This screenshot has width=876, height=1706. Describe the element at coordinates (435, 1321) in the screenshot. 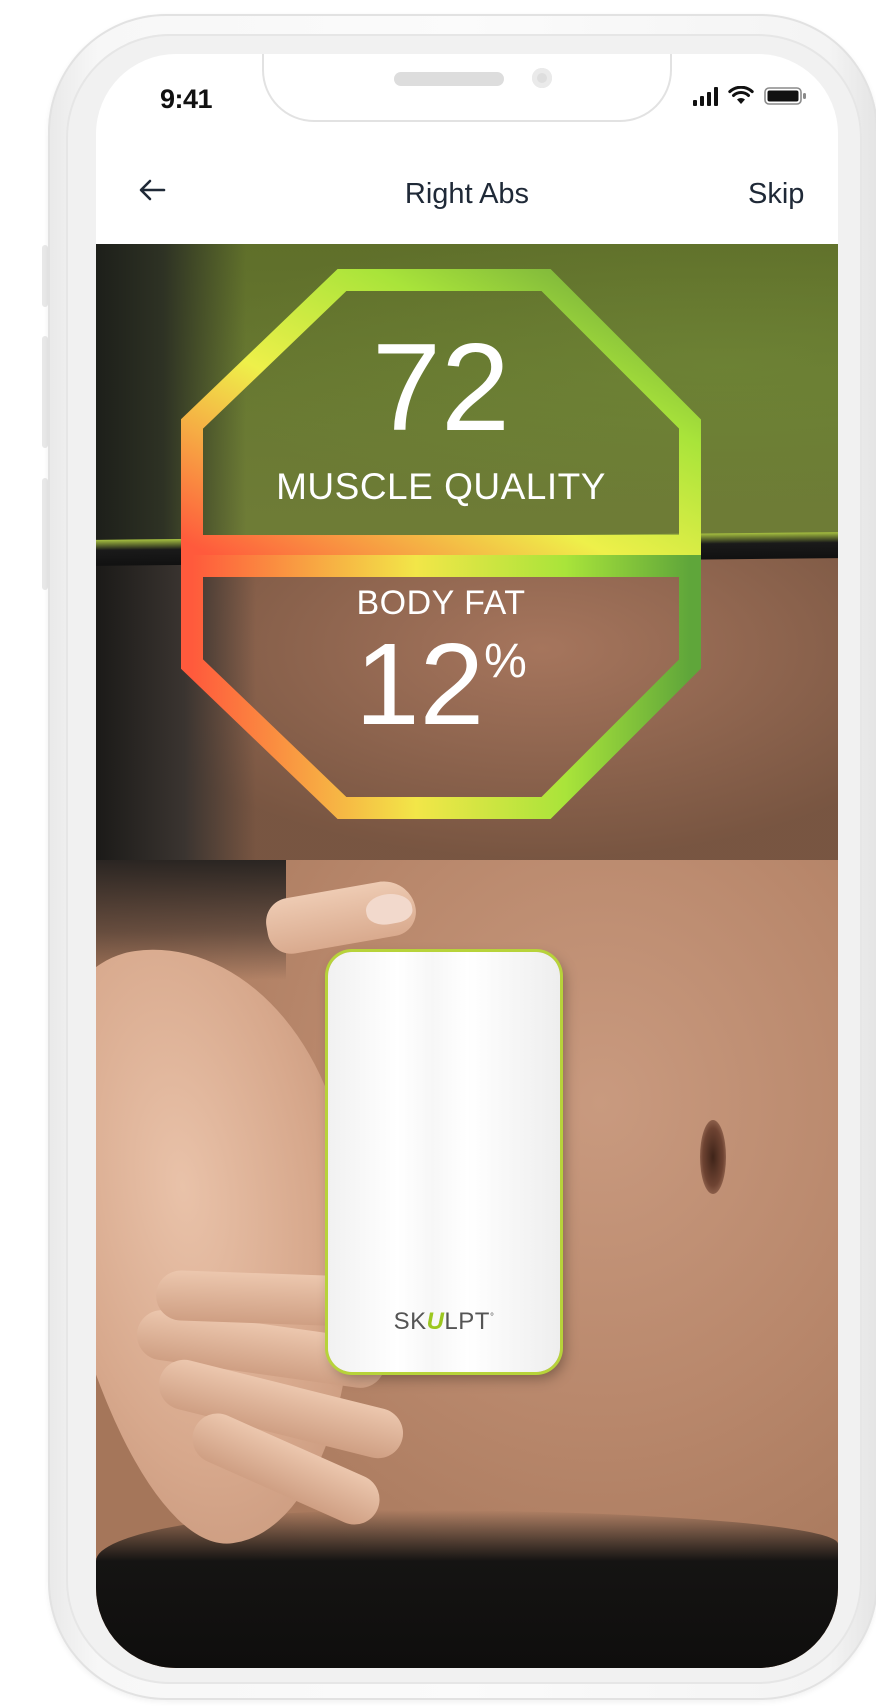

I see `brand-u-mark: U` at that location.